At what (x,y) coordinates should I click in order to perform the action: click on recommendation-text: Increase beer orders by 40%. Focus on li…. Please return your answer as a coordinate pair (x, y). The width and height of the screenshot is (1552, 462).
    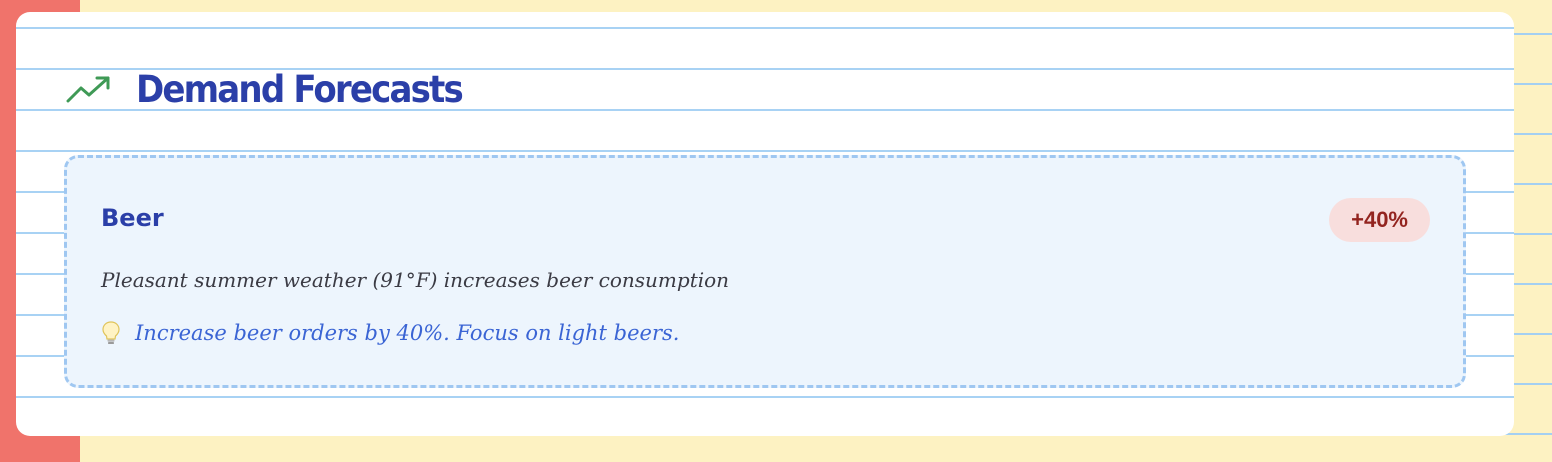
    Looking at the image, I should click on (407, 333).